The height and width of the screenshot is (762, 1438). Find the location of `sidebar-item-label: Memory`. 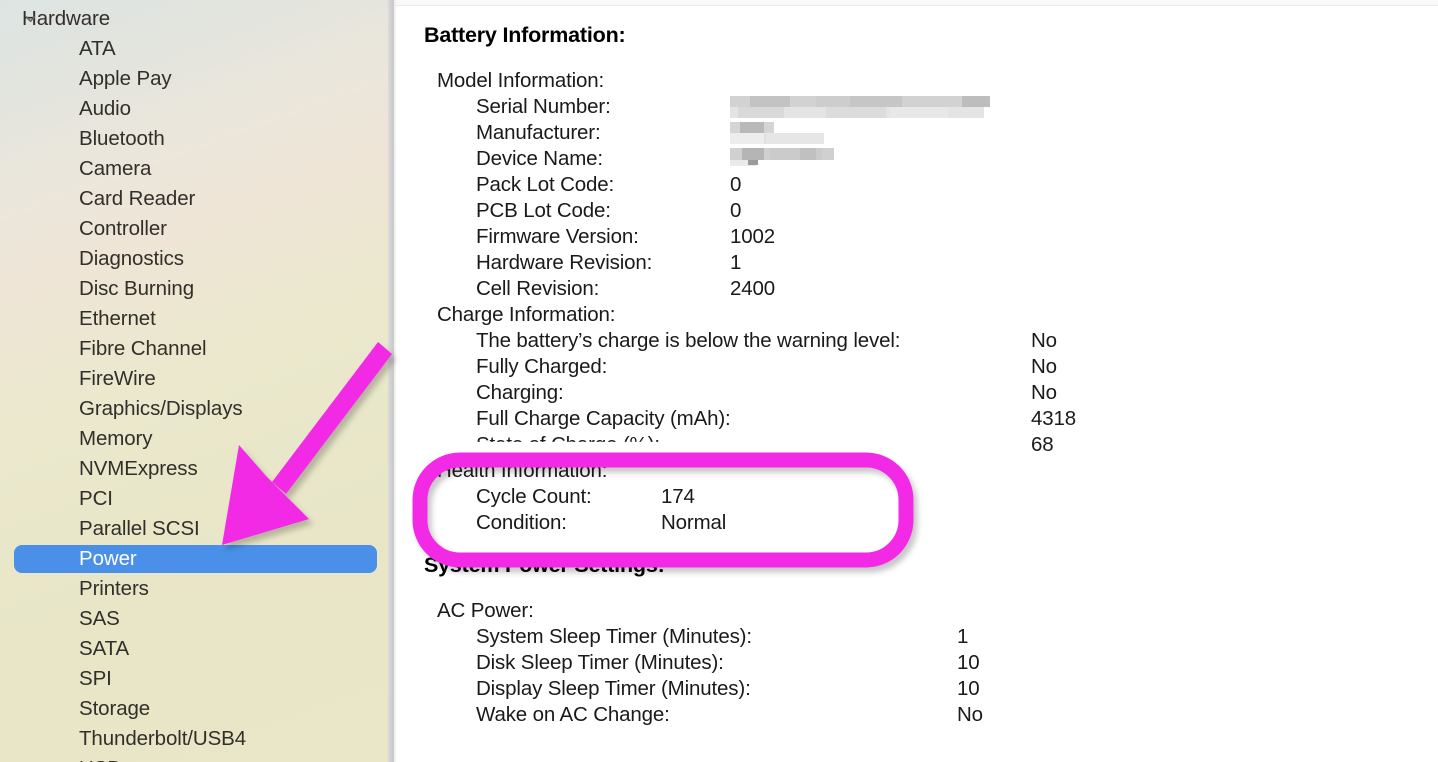

sidebar-item-label: Memory is located at coordinates (116, 438).